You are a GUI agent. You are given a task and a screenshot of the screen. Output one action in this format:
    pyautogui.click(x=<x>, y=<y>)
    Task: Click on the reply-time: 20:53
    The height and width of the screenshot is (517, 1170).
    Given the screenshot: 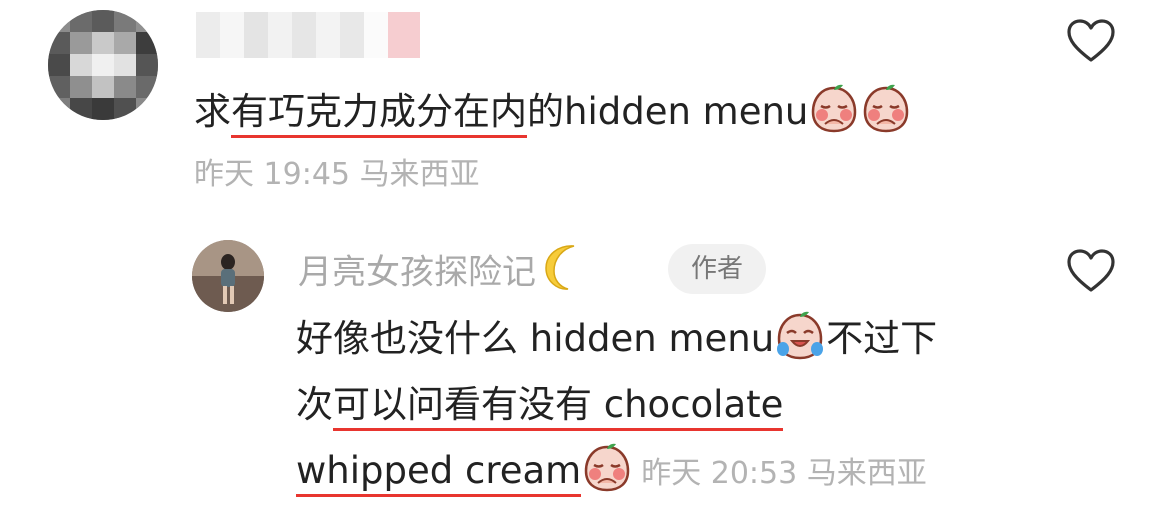 What is the action you would take?
    pyautogui.click(x=754, y=473)
    